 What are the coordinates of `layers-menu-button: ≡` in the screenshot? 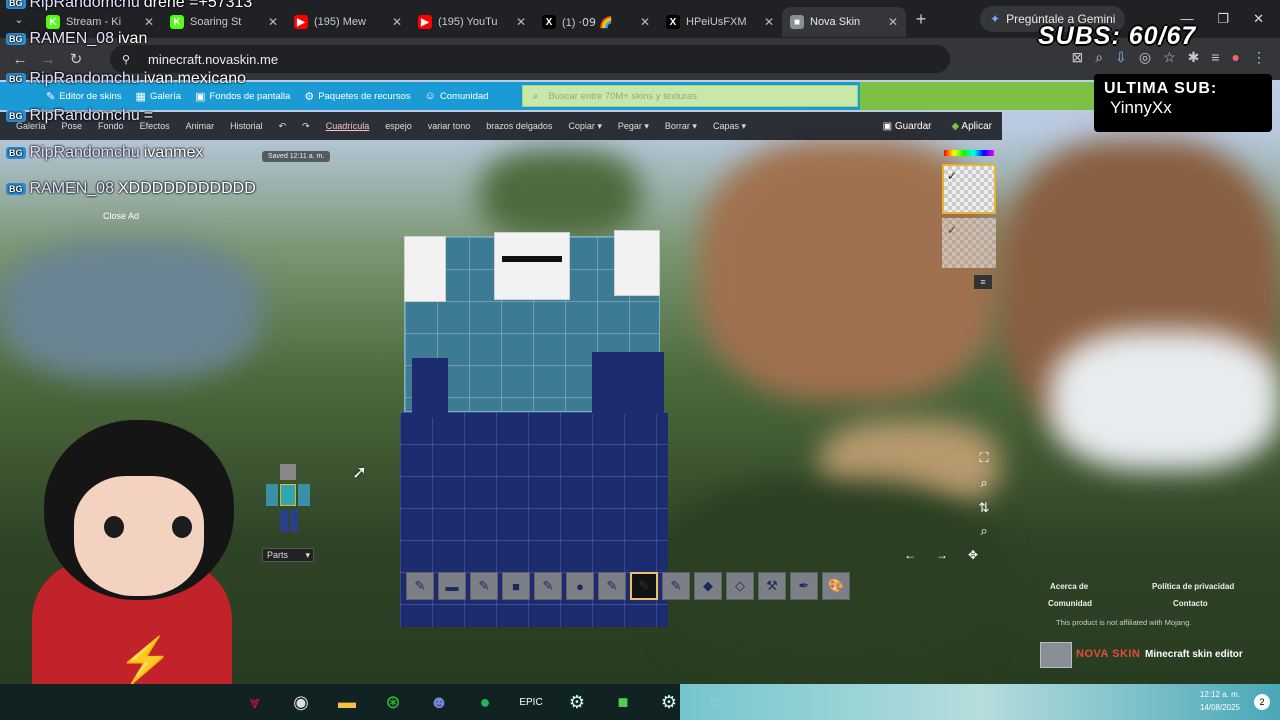 It's located at (983, 282).